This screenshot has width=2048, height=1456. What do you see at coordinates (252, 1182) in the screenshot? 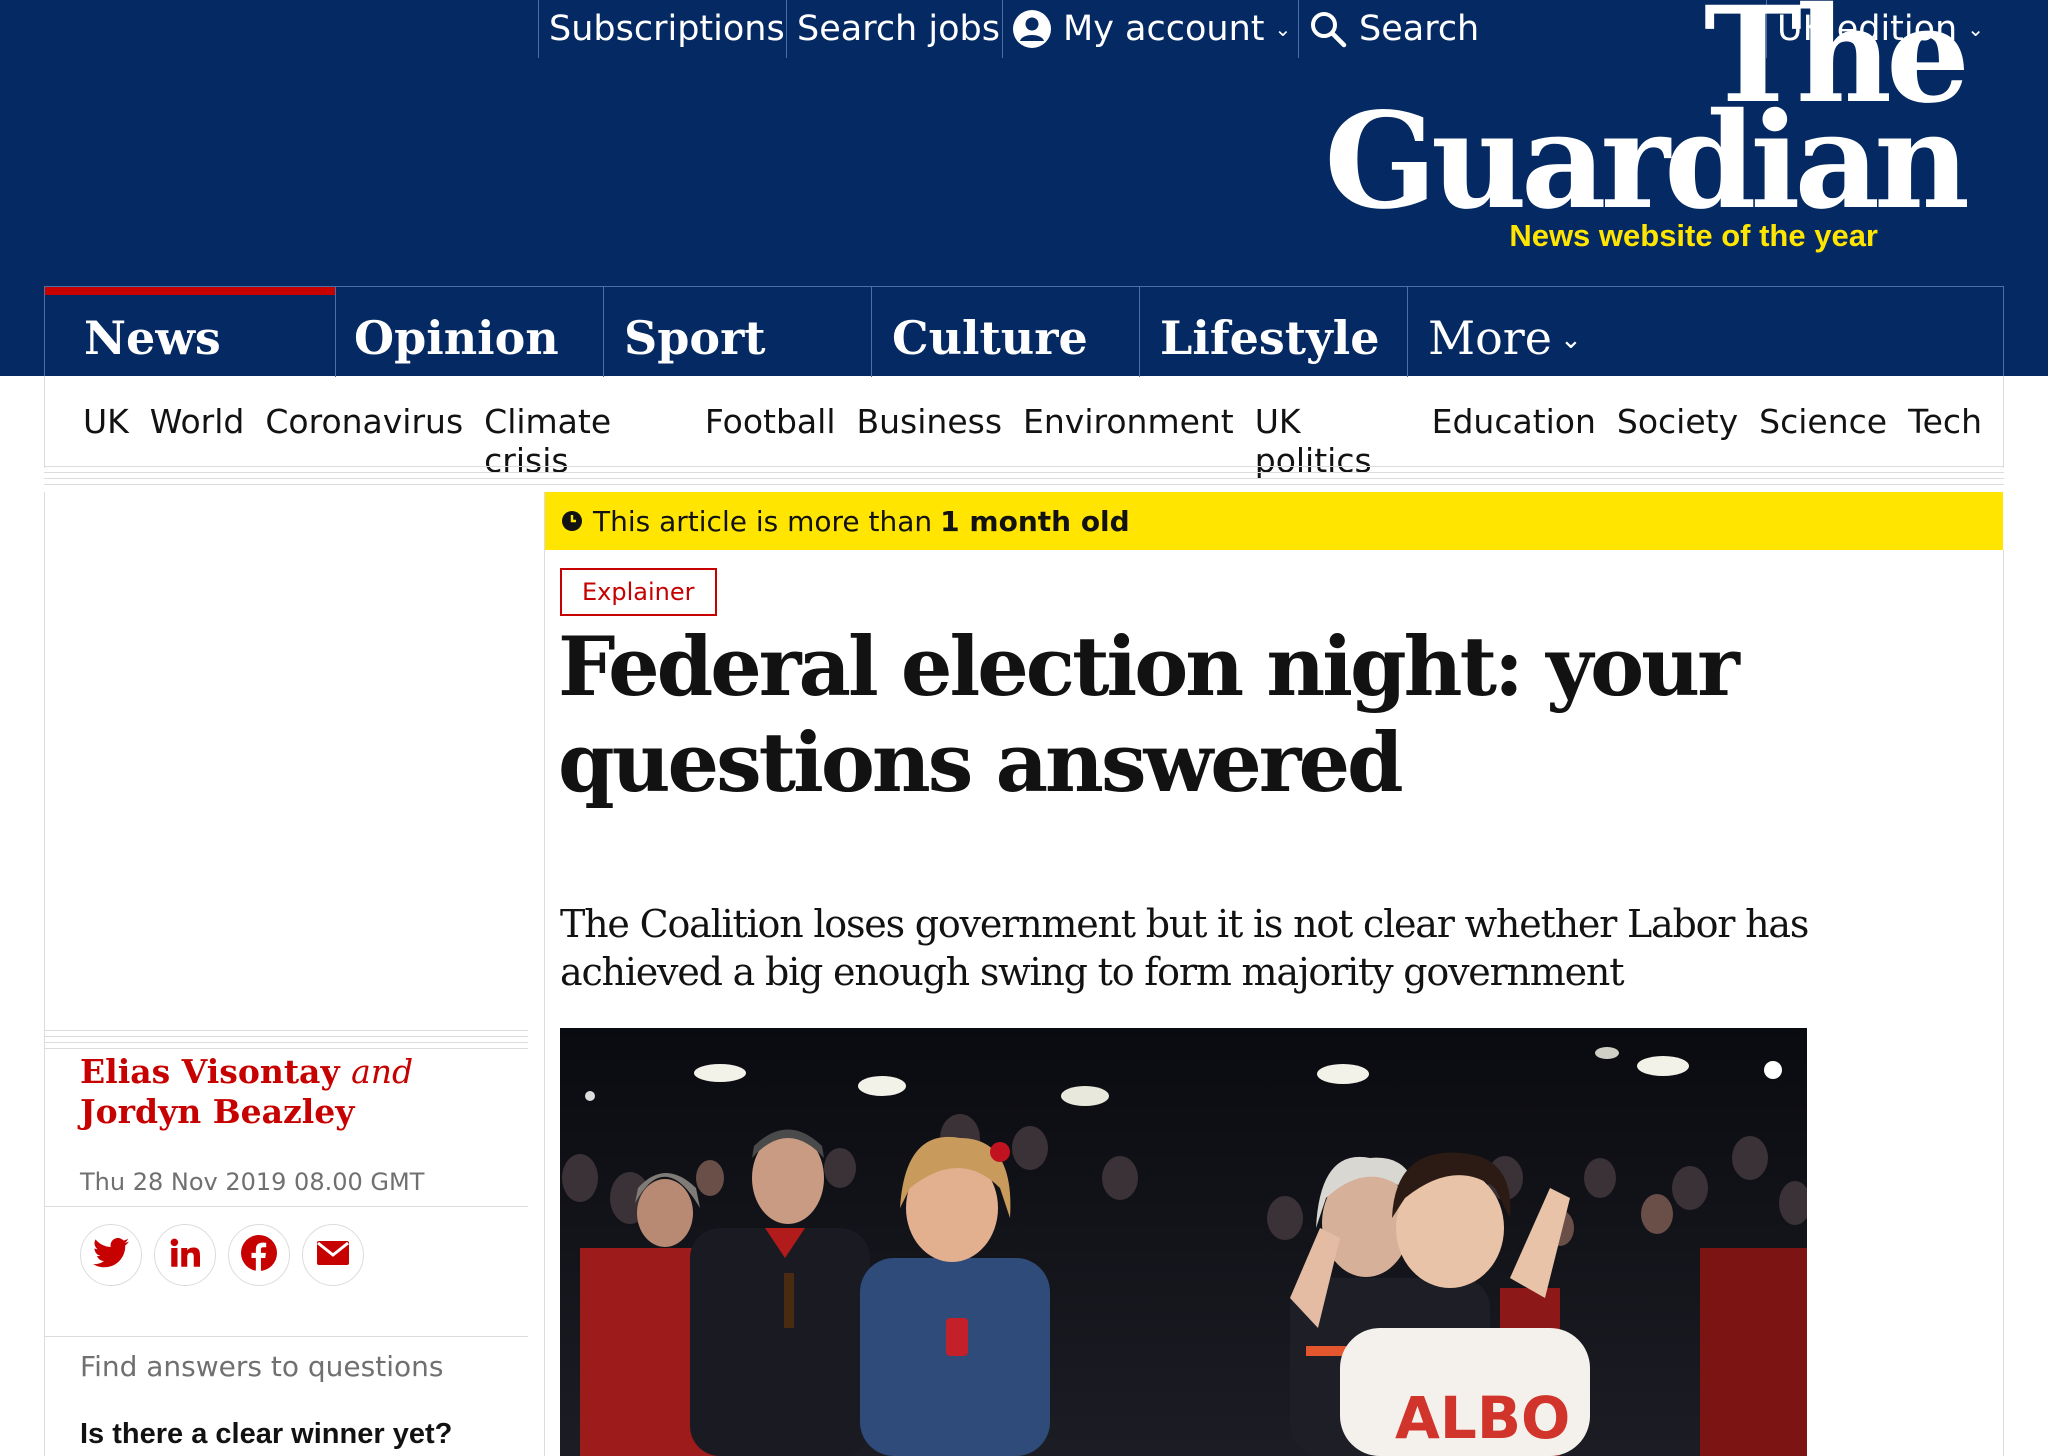
I see `publish-date: Thu 28 Nov 2019 08.00 GMT` at bounding box center [252, 1182].